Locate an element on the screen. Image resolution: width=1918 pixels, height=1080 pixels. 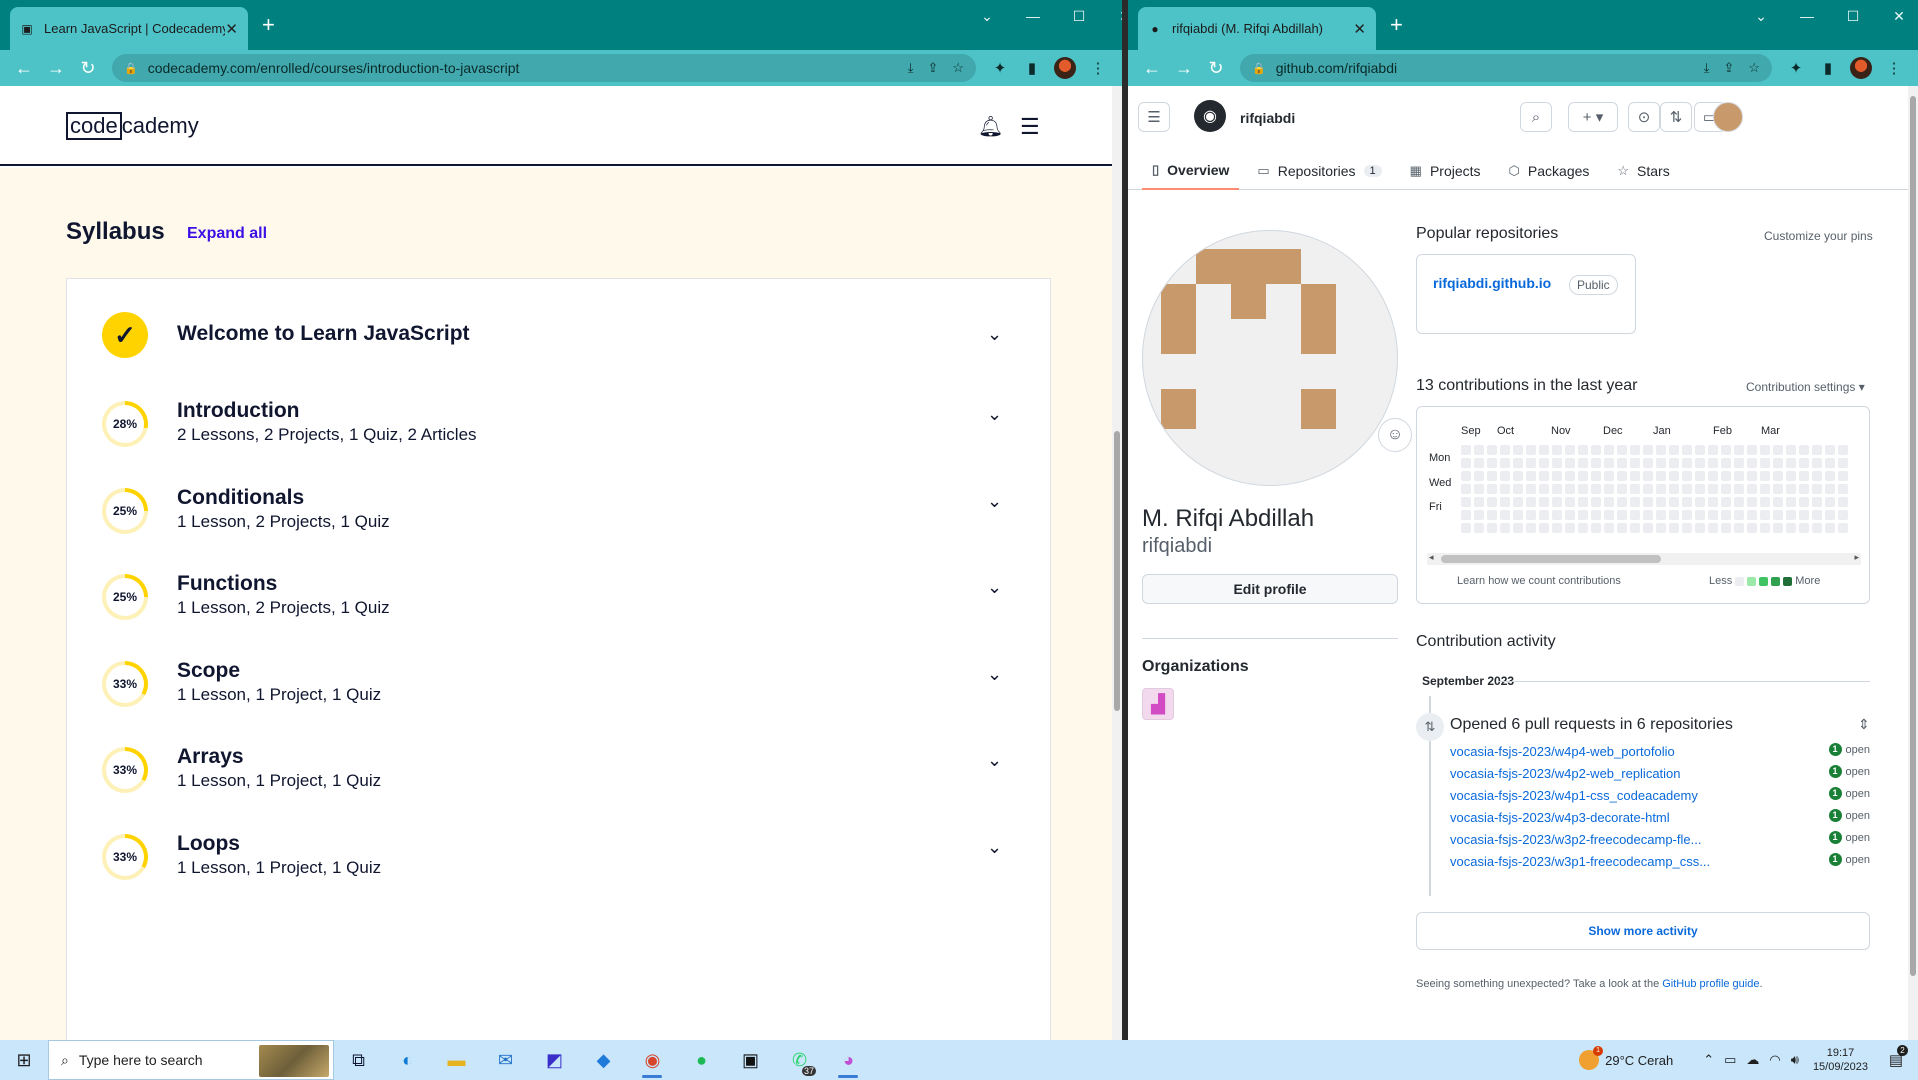
extensions-icon: ✦ is located at coordinates (1000, 68).